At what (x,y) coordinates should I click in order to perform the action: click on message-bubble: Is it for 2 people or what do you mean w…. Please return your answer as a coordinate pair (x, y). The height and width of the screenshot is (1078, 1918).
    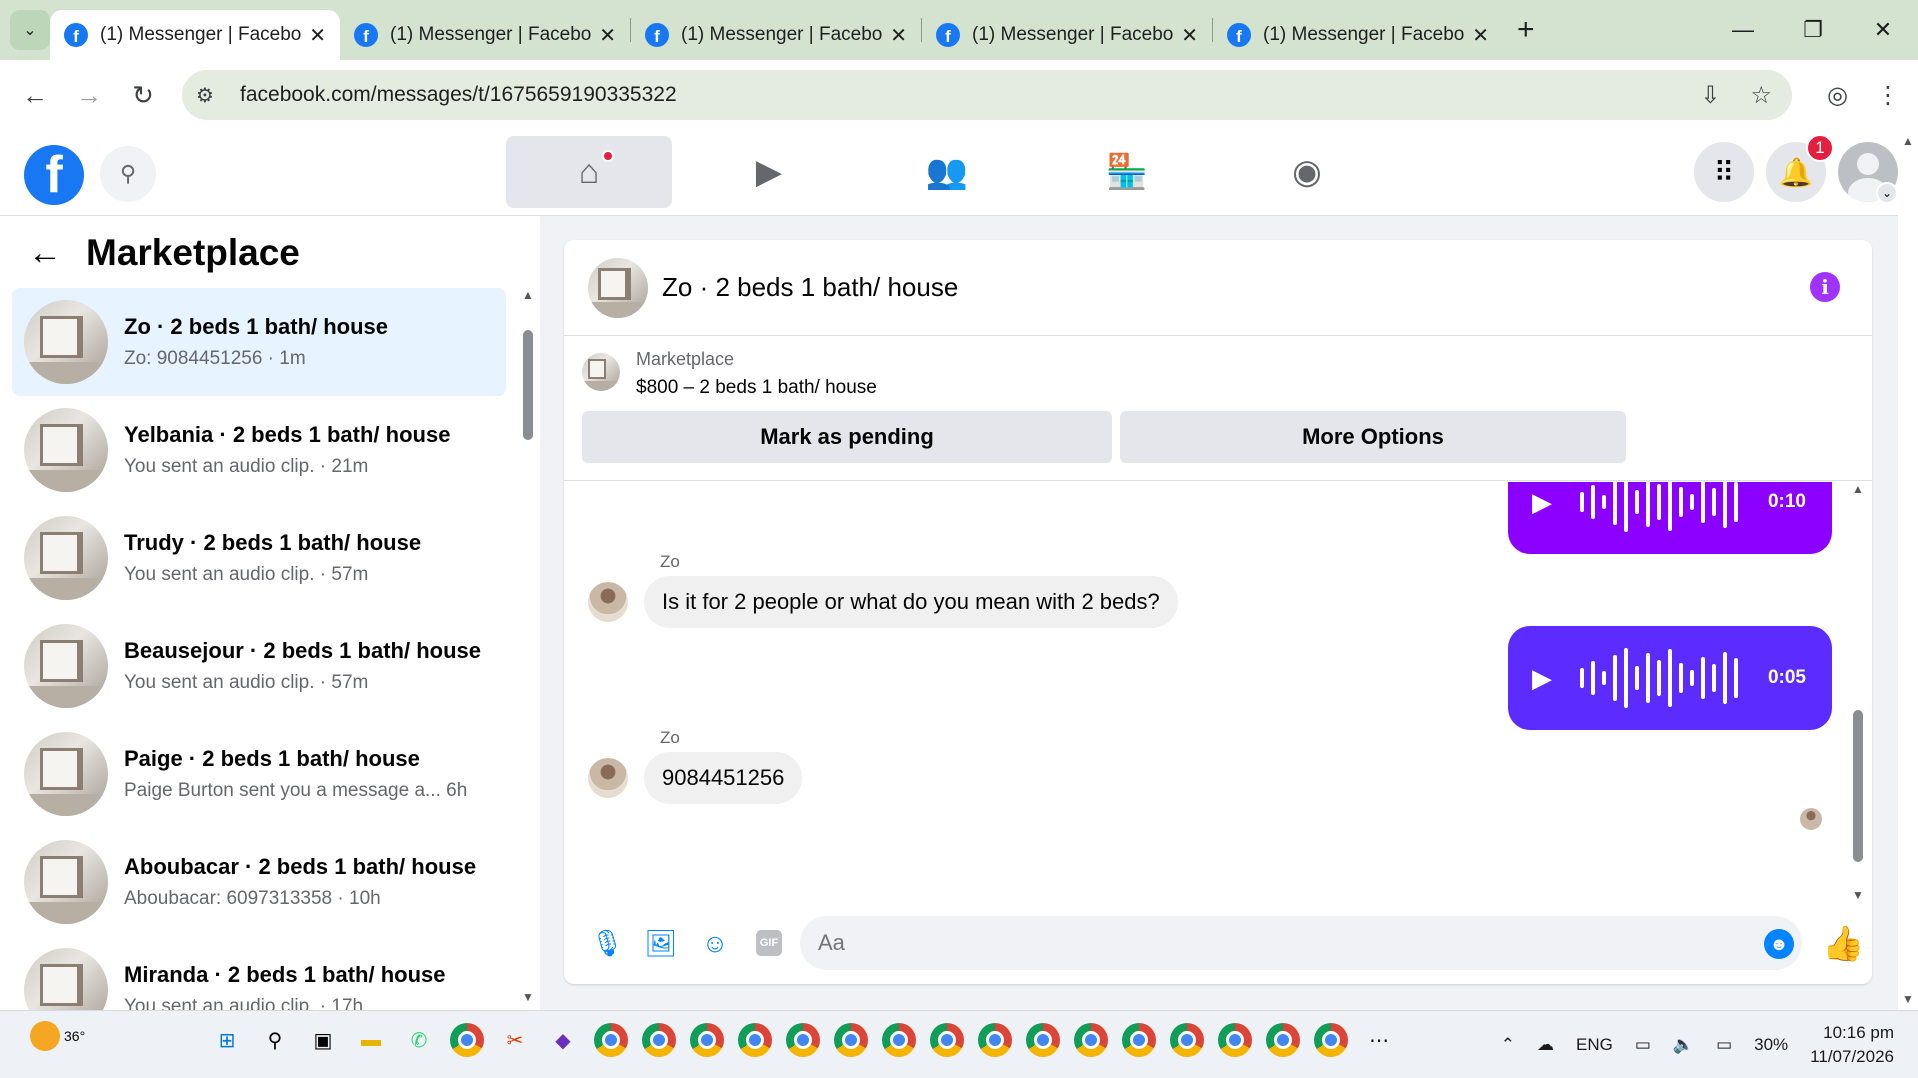
    Looking at the image, I should click on (911, 602).